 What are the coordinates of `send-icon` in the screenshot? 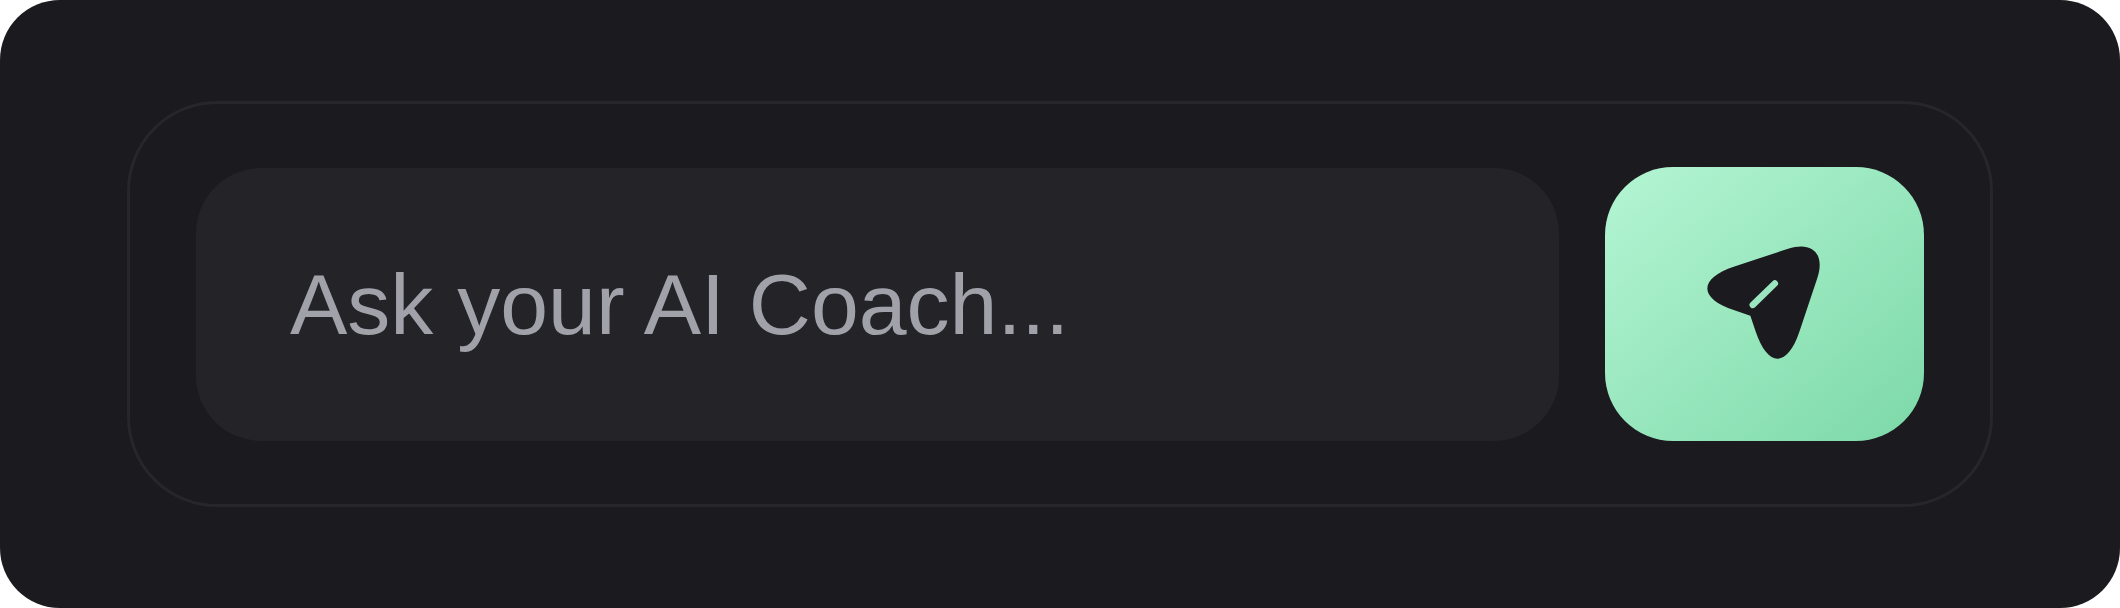 It's located at (1764, 304).